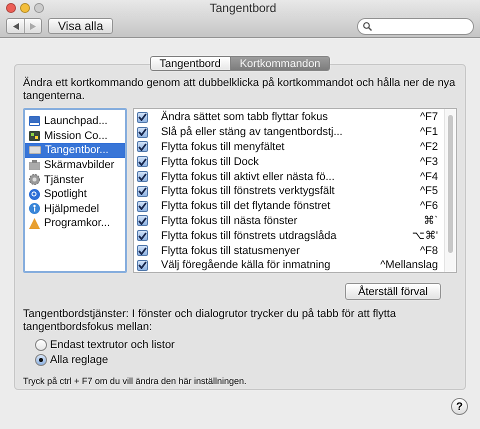 This screenshot has height=429, width=480. I want to click on shortcut-keys: ^F6, so click(429, 206).